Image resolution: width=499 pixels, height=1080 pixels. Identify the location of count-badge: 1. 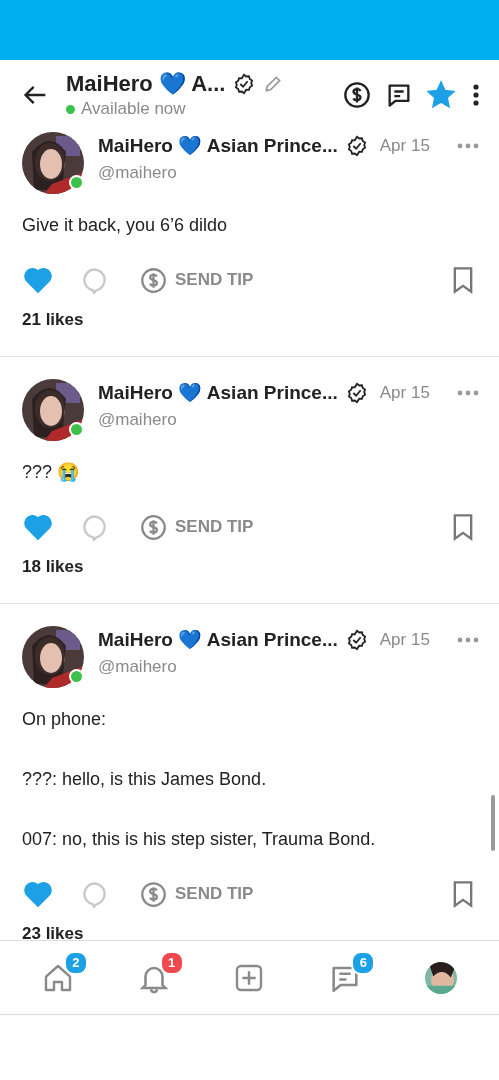
(171, 962).